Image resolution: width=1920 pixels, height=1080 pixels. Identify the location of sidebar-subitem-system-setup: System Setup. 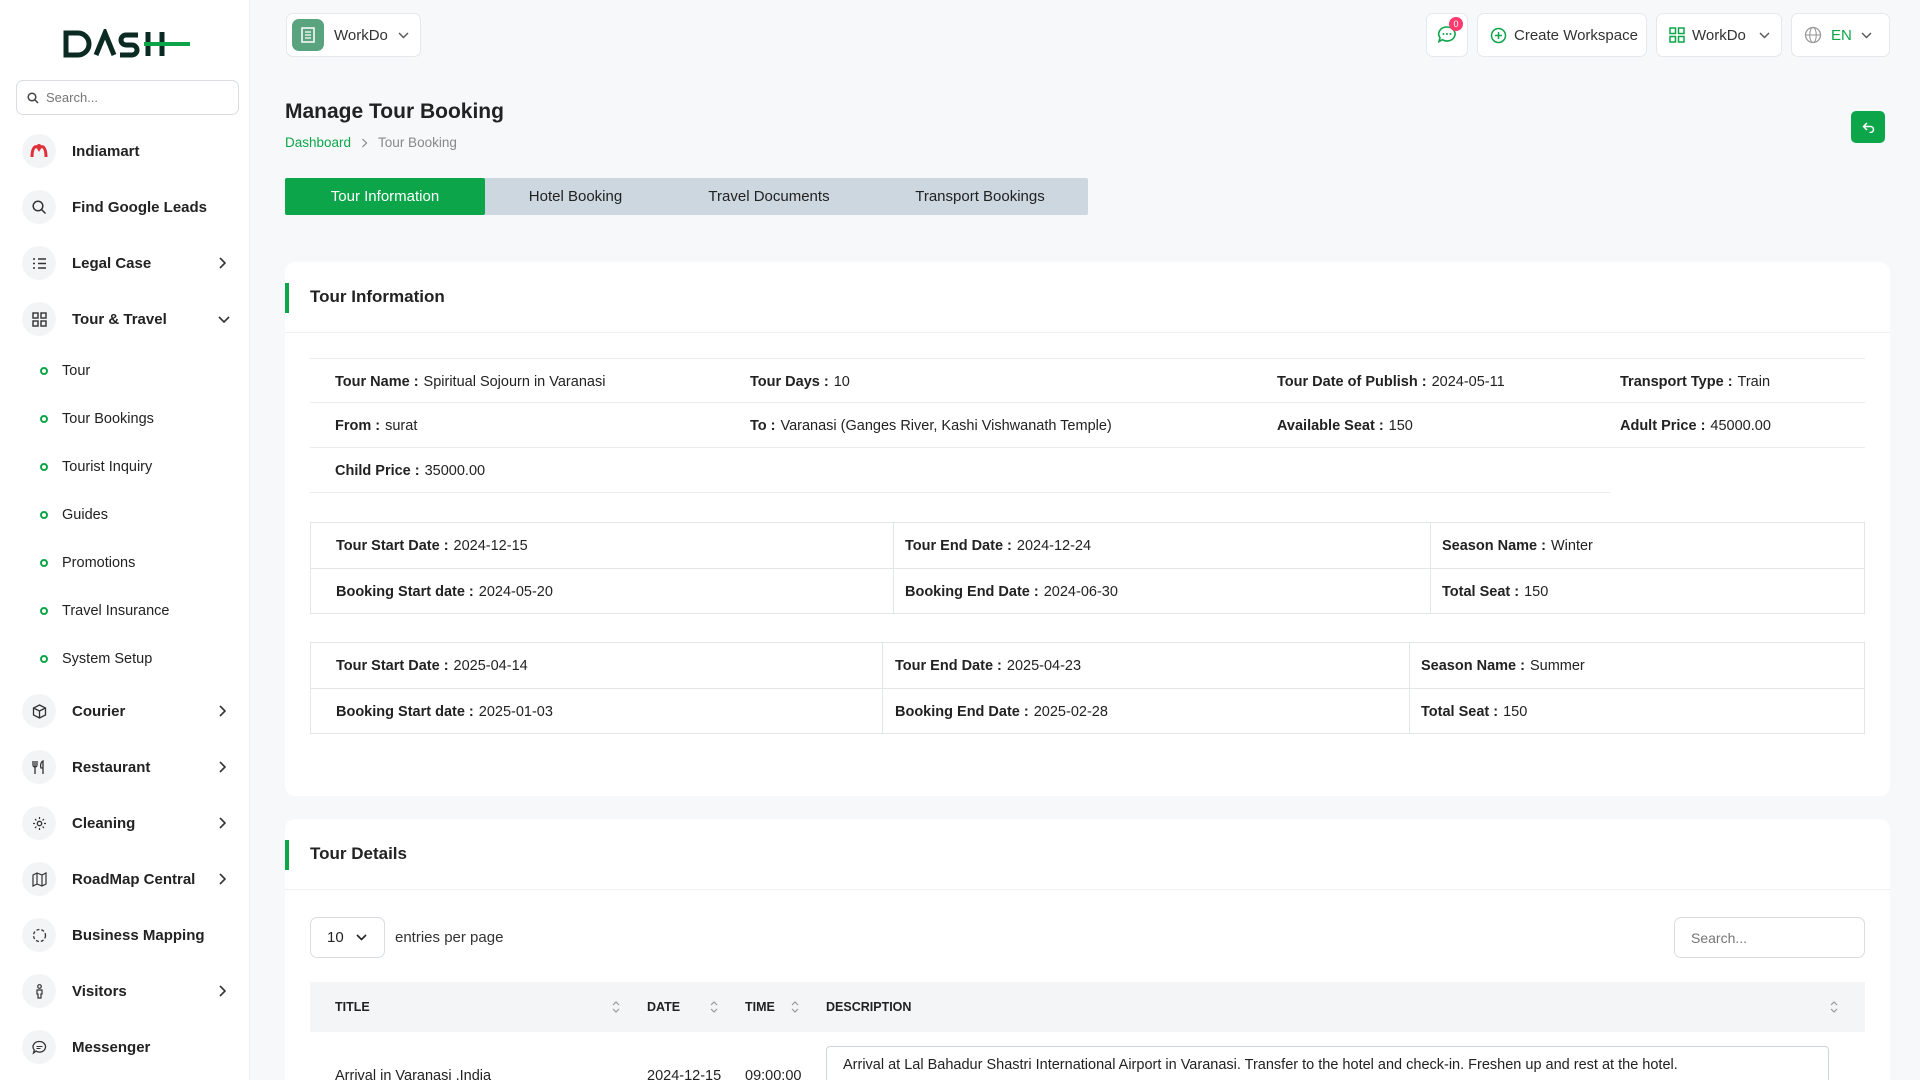
(125, 659).